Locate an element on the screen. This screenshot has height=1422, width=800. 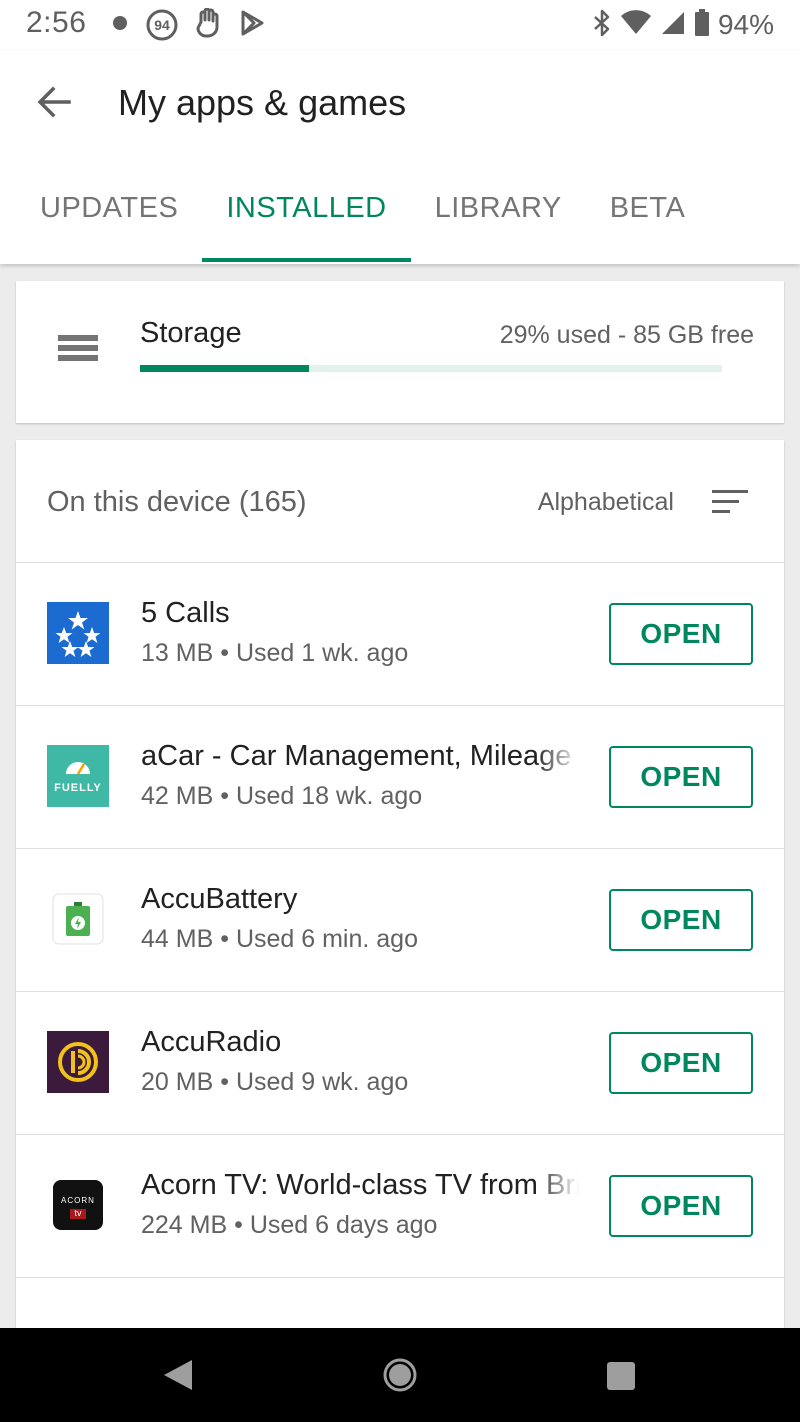
back-button is located at coordinates (54, 102).